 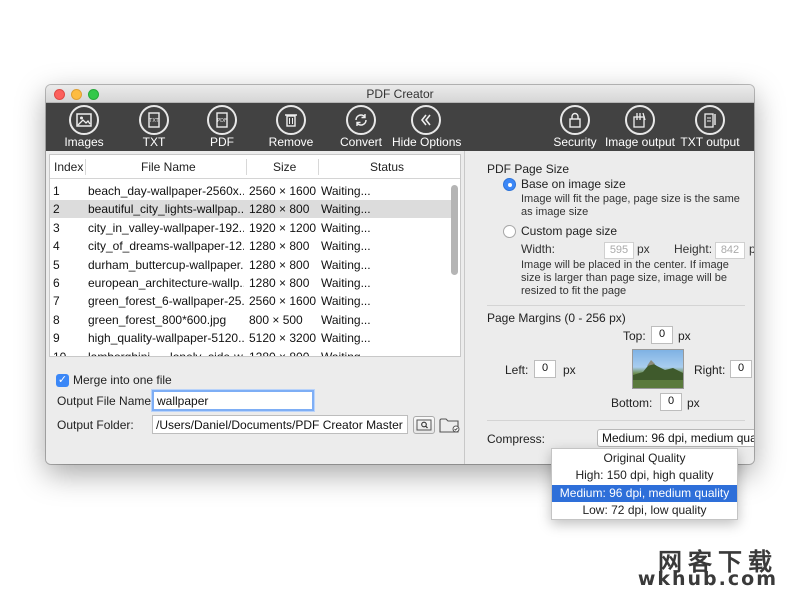 What do you see at coordinates (283, 338) in the screenshot?
I see `row-size: 5120 × 3200` at bounding box center [283, 338].